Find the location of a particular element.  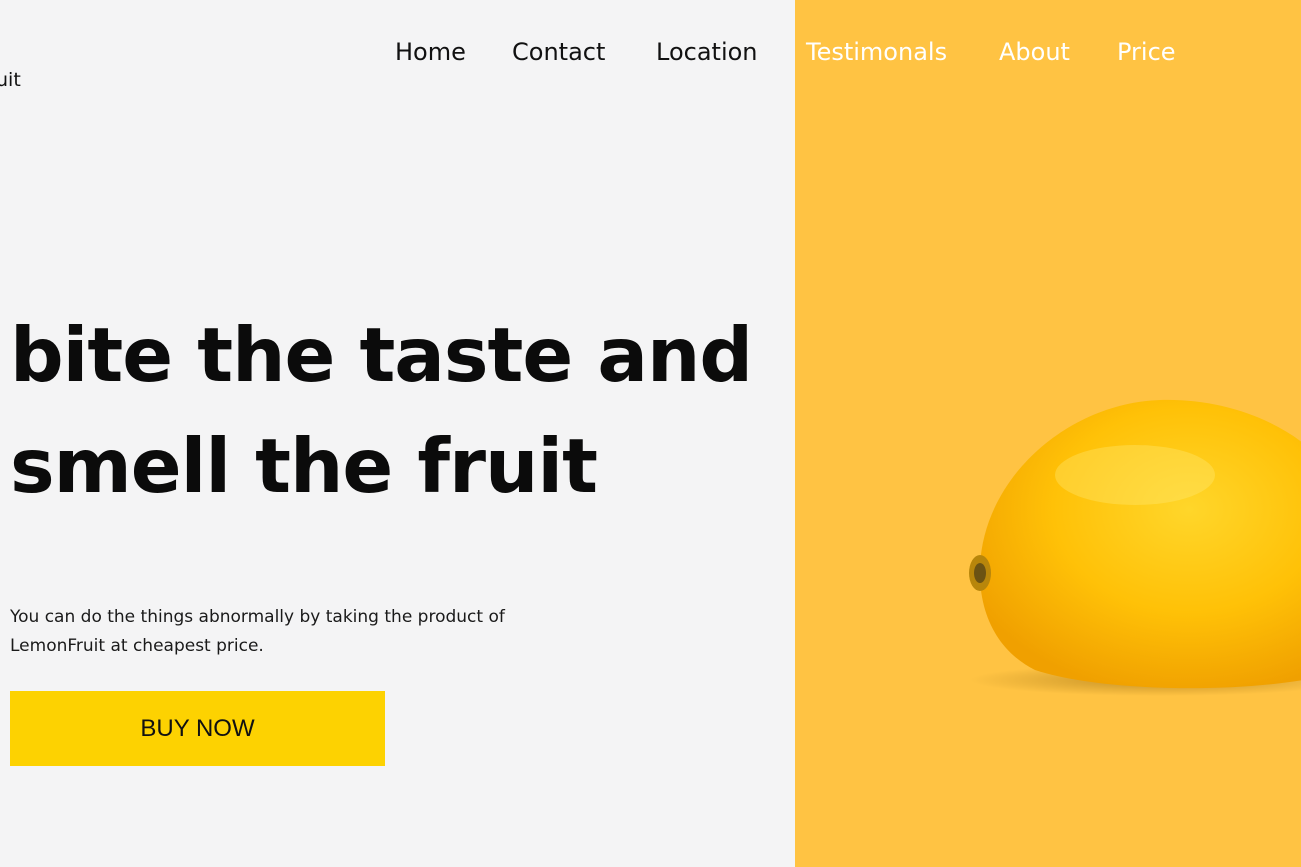

nav-item-home: Home is located at coordinates (430, 52).